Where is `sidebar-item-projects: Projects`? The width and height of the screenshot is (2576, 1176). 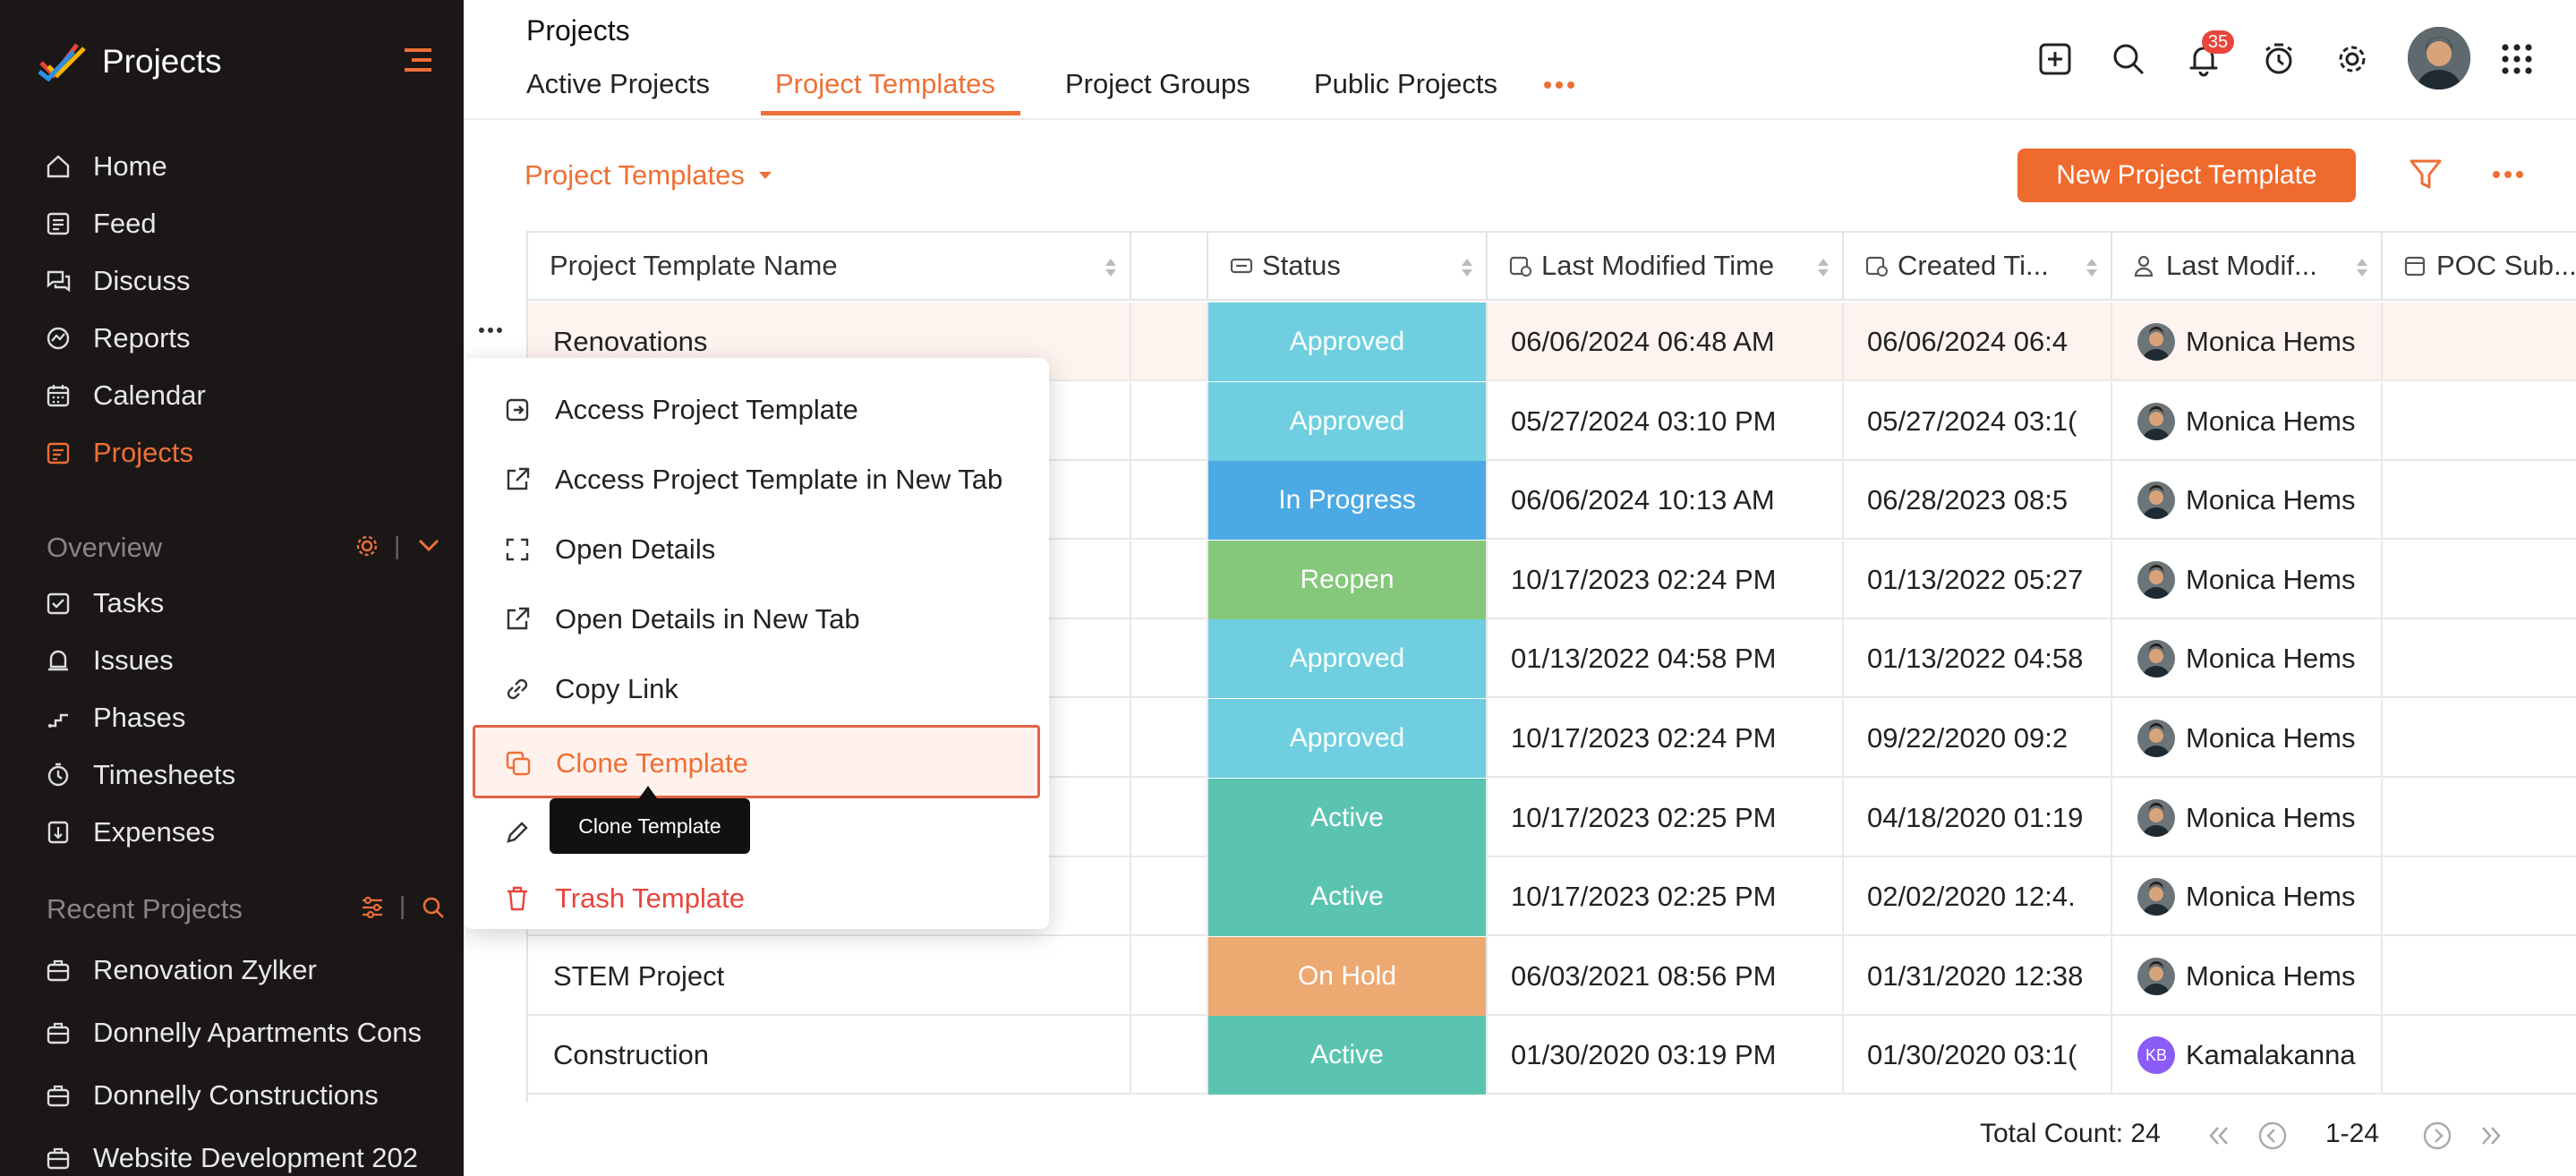
sidebar-item-projects: Projects is located at coordinates (119, 453).